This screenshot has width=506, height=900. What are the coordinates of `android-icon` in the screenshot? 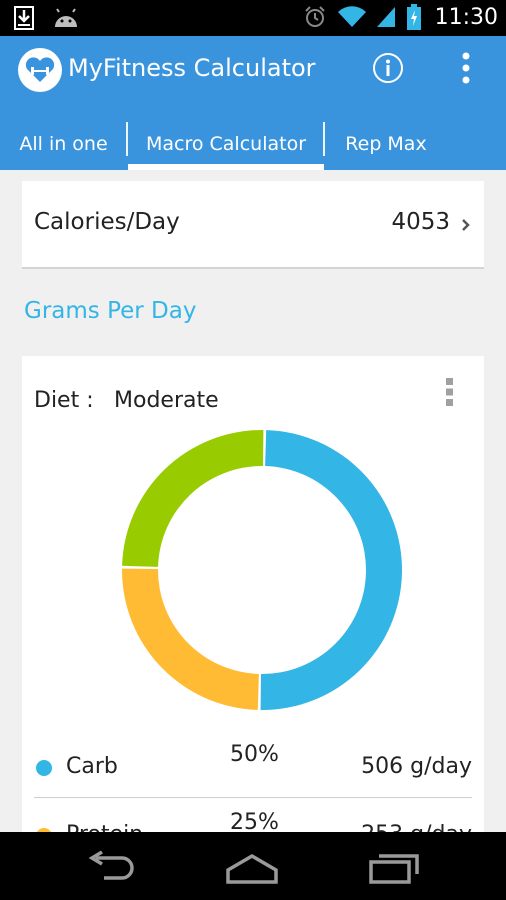 It's located at (66, 17).